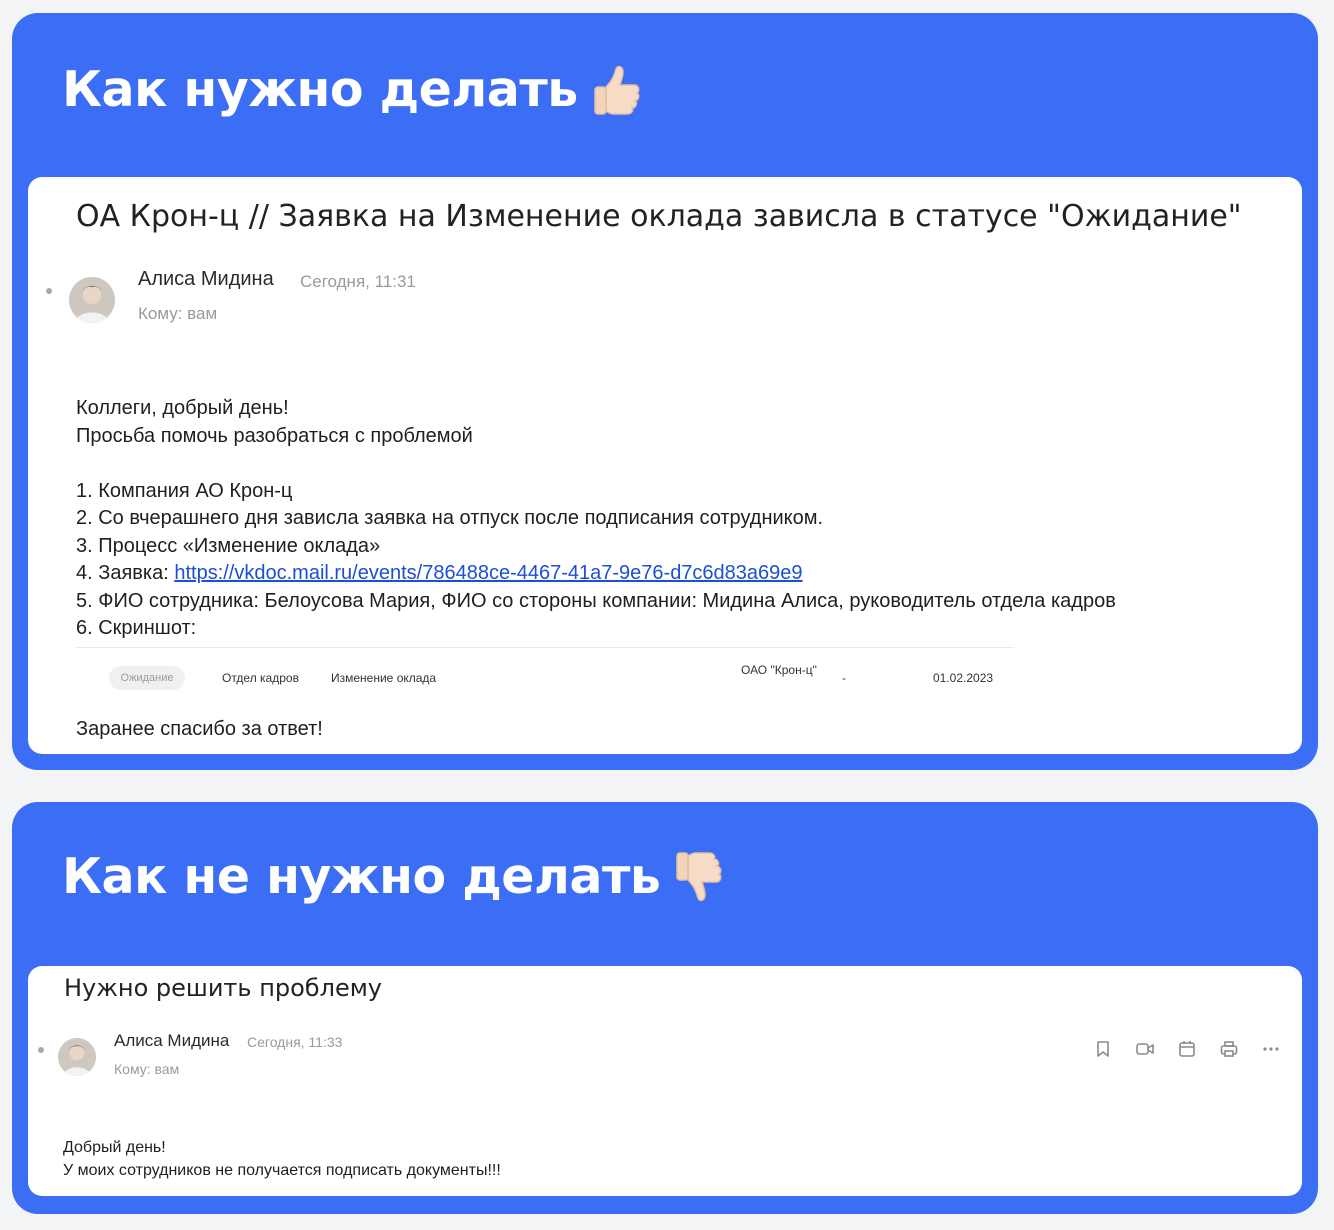 This screenshot has width=1334, height=1230. Describe the element at coordinates (618, 90) in the screenshot. I see `thumbs-up-icon` at that location.